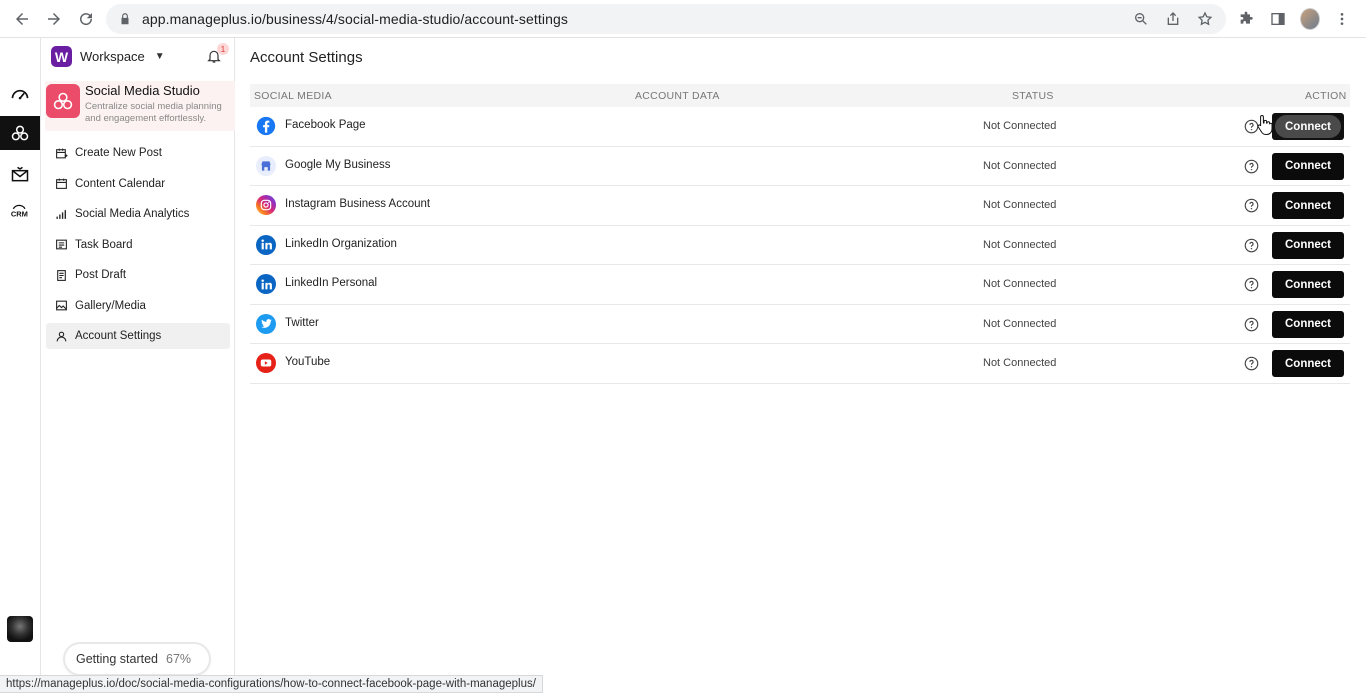 The height and width of the screenshot is (693, 1366). I want to click on side-panel-icon, so click(1278, 19).